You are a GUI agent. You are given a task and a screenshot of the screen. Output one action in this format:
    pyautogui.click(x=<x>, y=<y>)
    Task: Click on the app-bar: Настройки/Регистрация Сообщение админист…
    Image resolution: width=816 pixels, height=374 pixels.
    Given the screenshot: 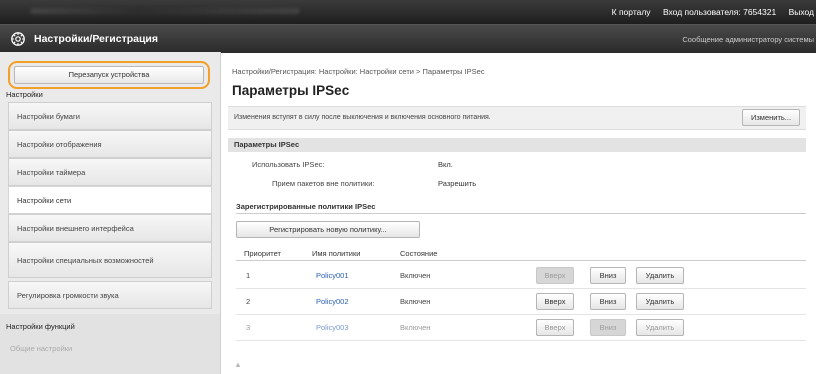 What is the action you would take?
    pyautogui.click(x=408, y=38)
    